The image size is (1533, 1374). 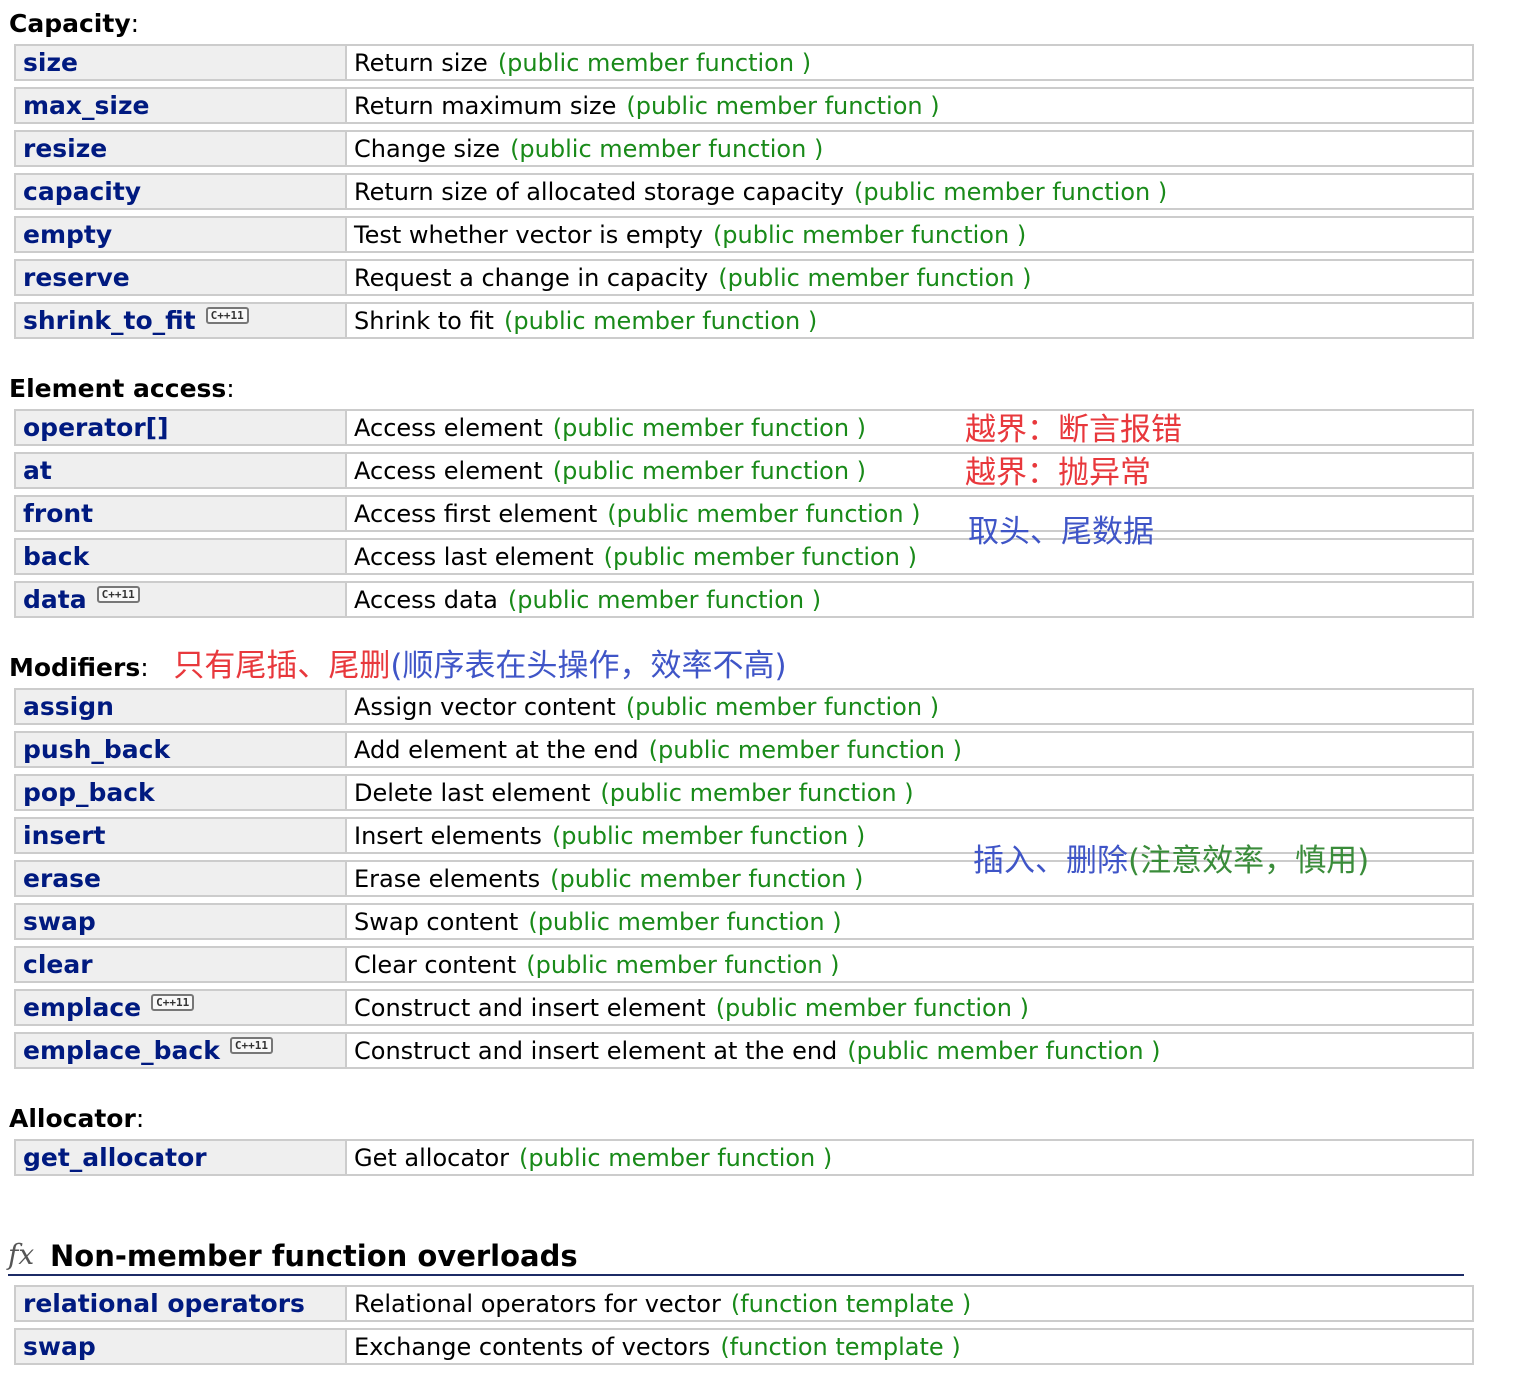 What do you see at coordinates (181, 878) in the screenshot?
I see `member-link: erase` at bounding box center [181, 878].